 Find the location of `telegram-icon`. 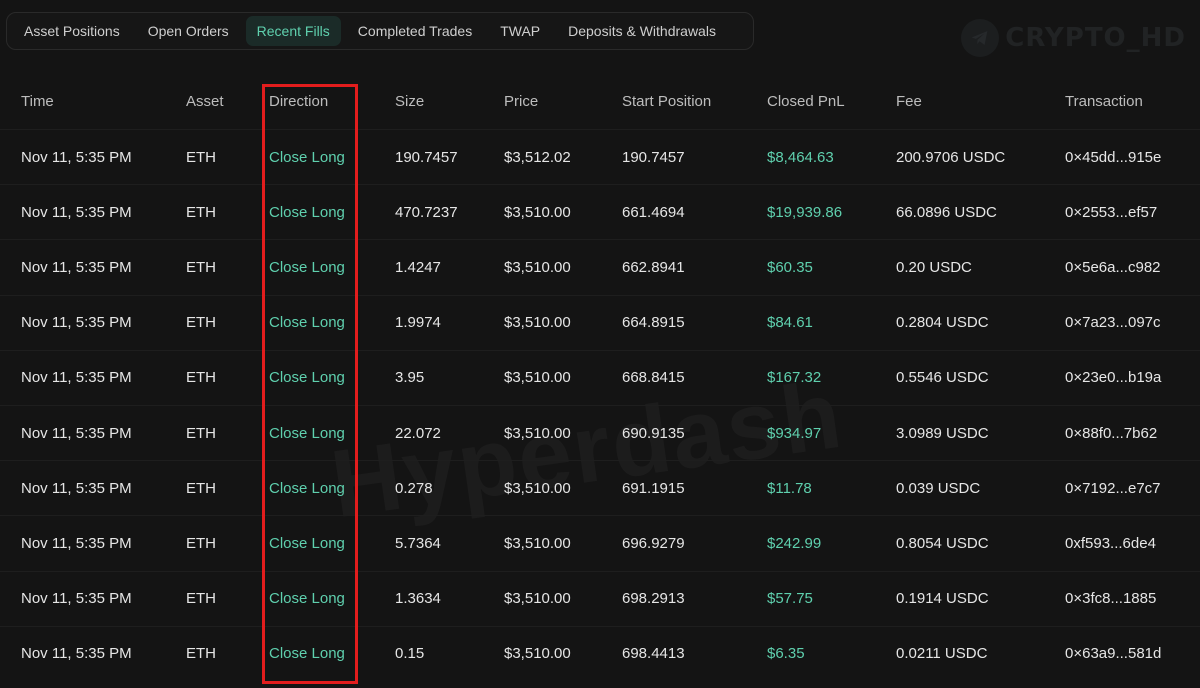

telegram-icon is located at coordinates (980, 38).